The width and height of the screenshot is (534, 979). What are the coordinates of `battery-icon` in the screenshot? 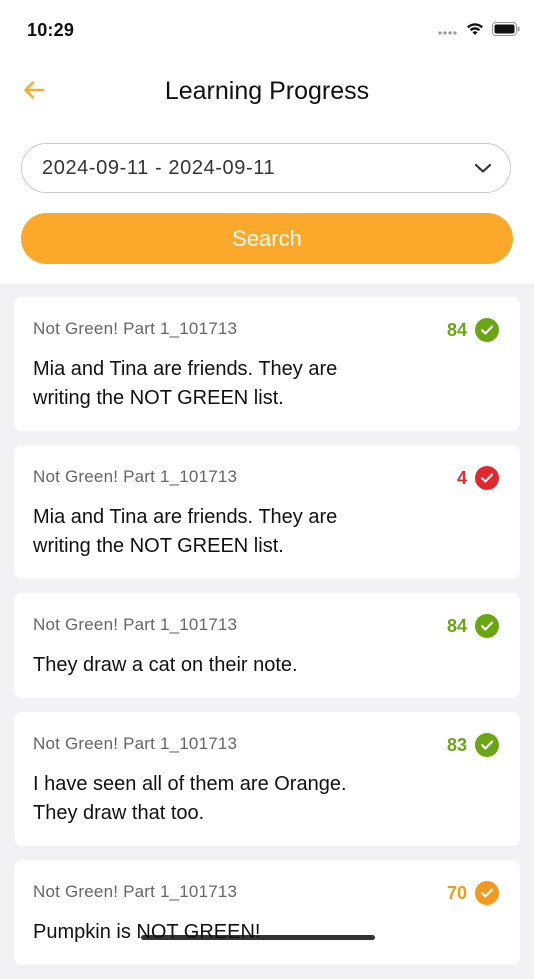 It's located at (506, 31).